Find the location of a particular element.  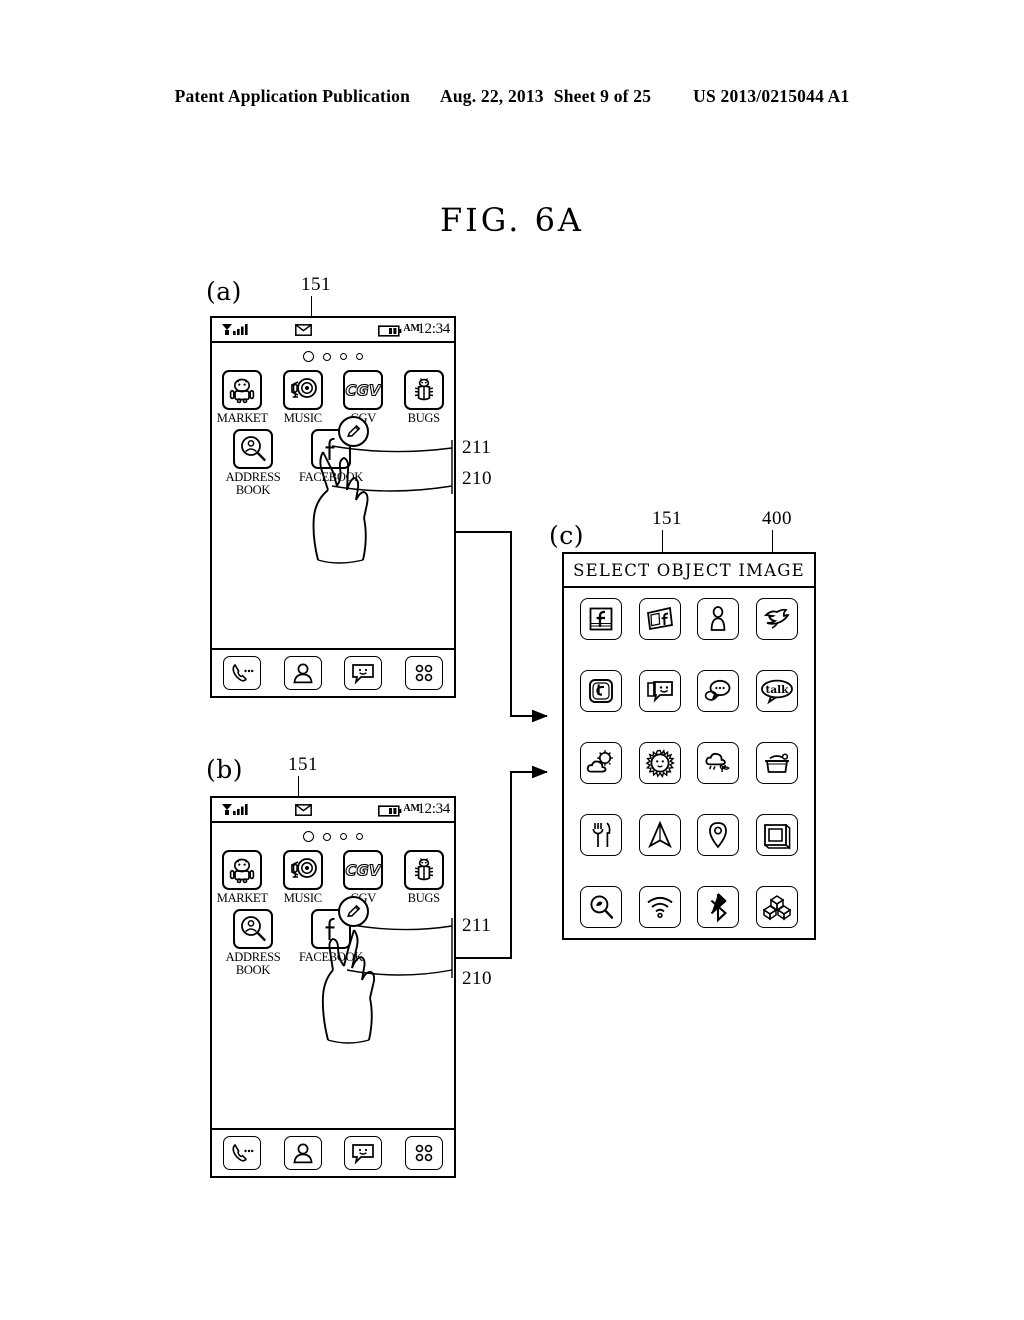

sun-cloud-weather-icon is located at coordinates (601, 763).